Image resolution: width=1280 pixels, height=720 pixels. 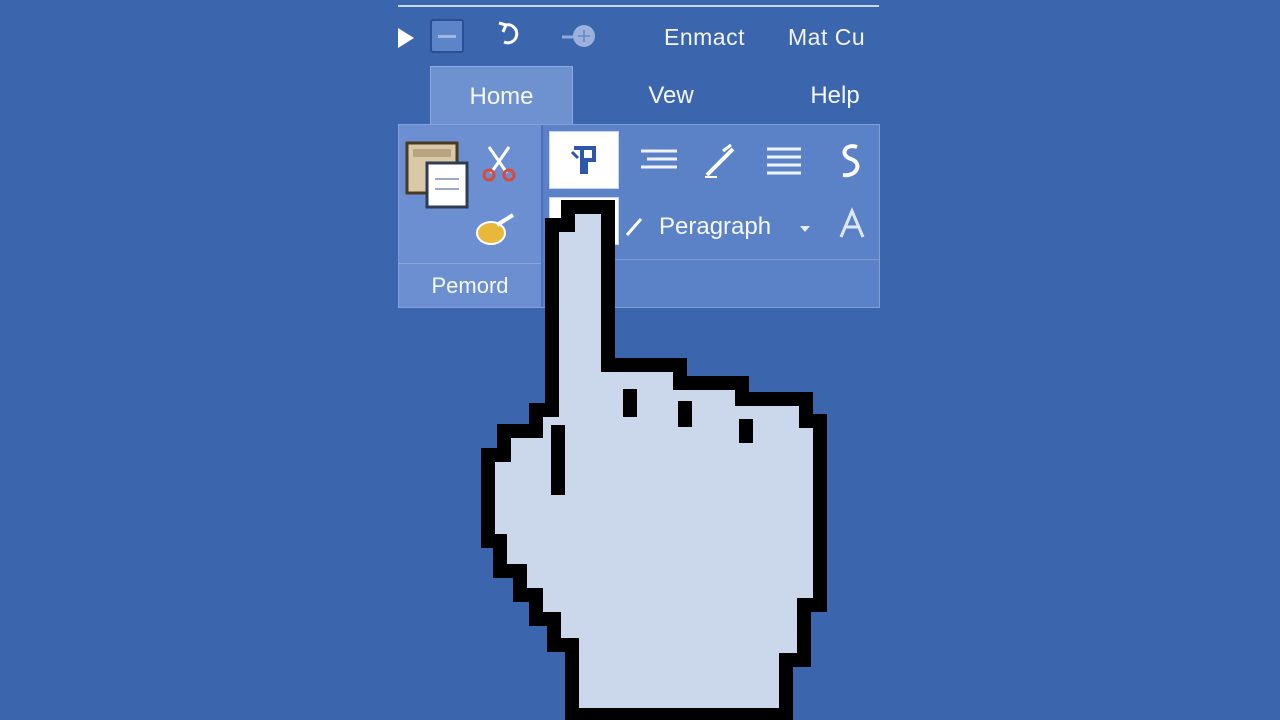 I want to click on redo-icon, so click(x=578, y=36).